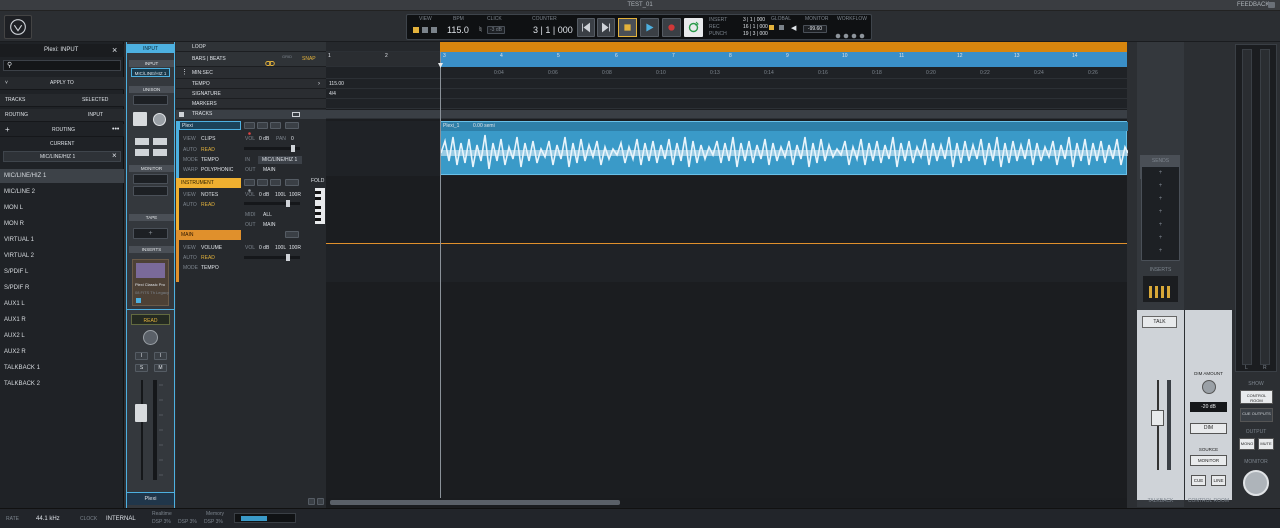 The image size is (1280, 528). What do you see at coordinates (141, 356) in the screenshot?
I see `input-monitor-button: I` at bounding box center [141, 356].